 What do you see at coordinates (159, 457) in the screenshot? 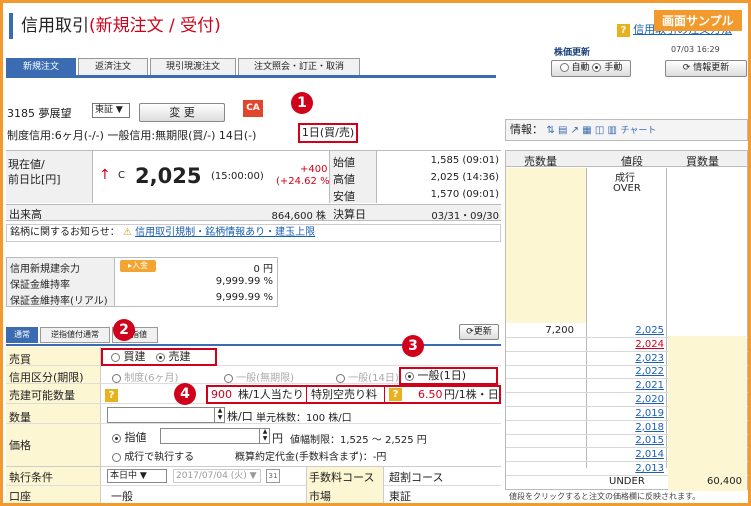
I see `market-option-label: 成行で執行する` at bounding box center [159, 457].